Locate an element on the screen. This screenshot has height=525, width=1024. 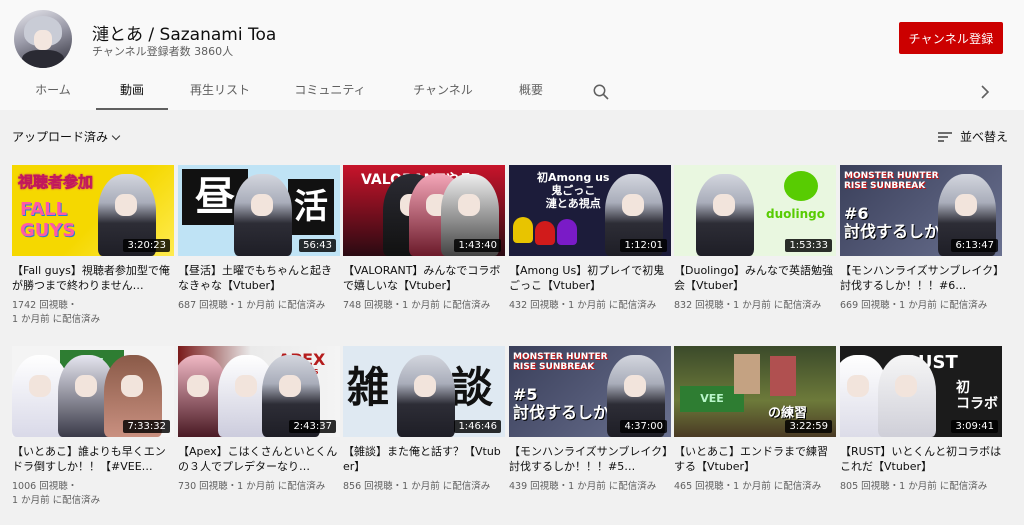
video-meta: 669 回視聴・1 か月前 に配信済み is located at coordinates (921, 306).